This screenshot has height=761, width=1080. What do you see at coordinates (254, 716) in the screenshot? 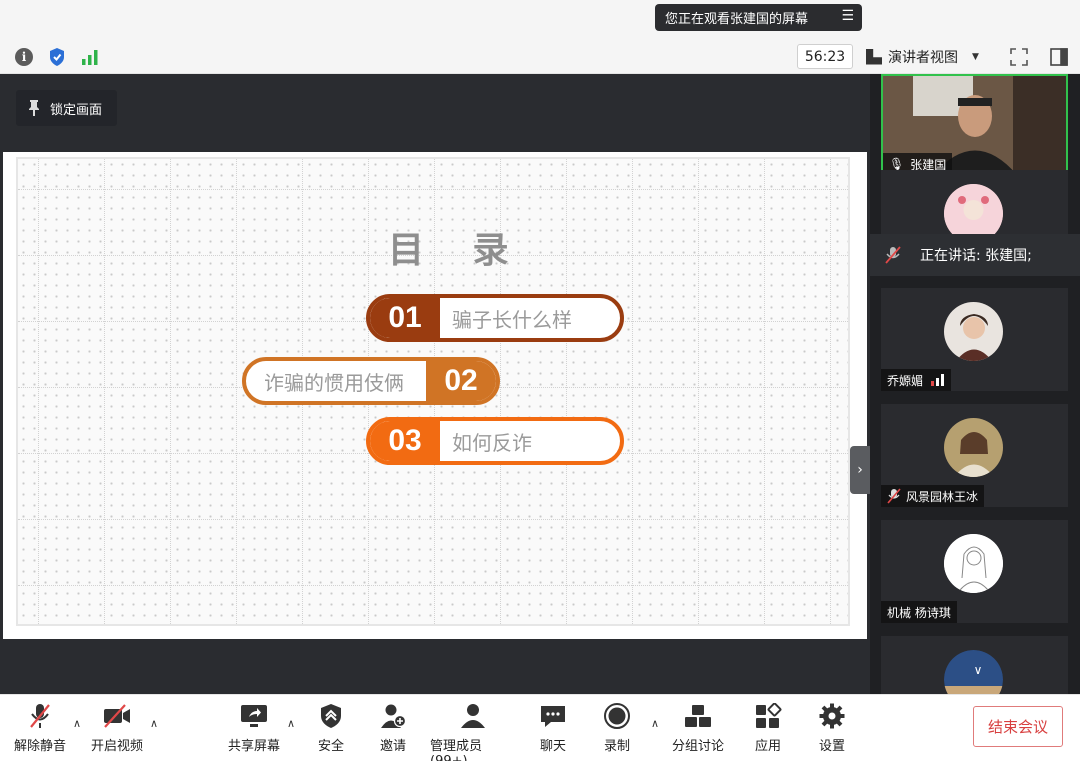
I see `share-screen-icon` at bounding box center [254, 716].